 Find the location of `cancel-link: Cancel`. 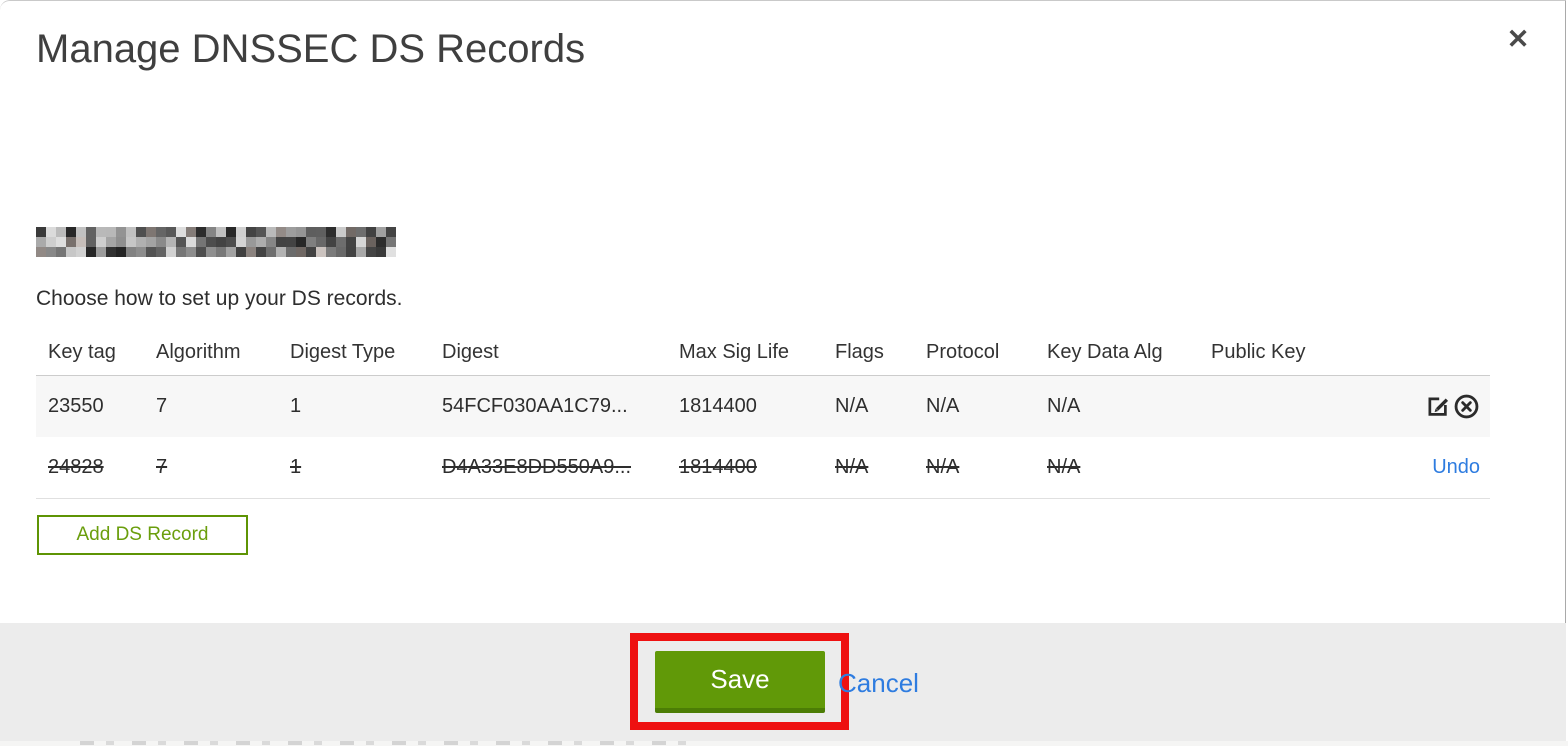

cancel-link: Cancel is located at coordinates (878, 683).